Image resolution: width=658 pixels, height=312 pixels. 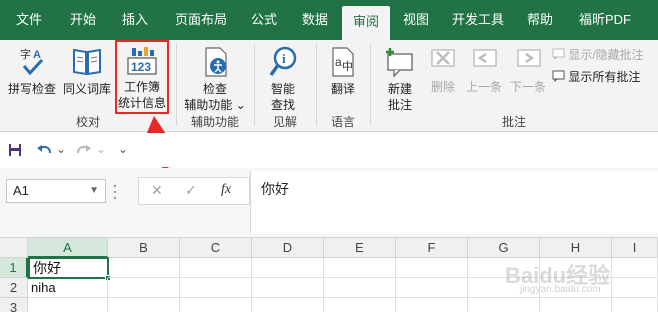 What do you see at coordinates (135, 20) in the screenshot?
I see `tab-insert: 插入` at bounding box center [135, 20].